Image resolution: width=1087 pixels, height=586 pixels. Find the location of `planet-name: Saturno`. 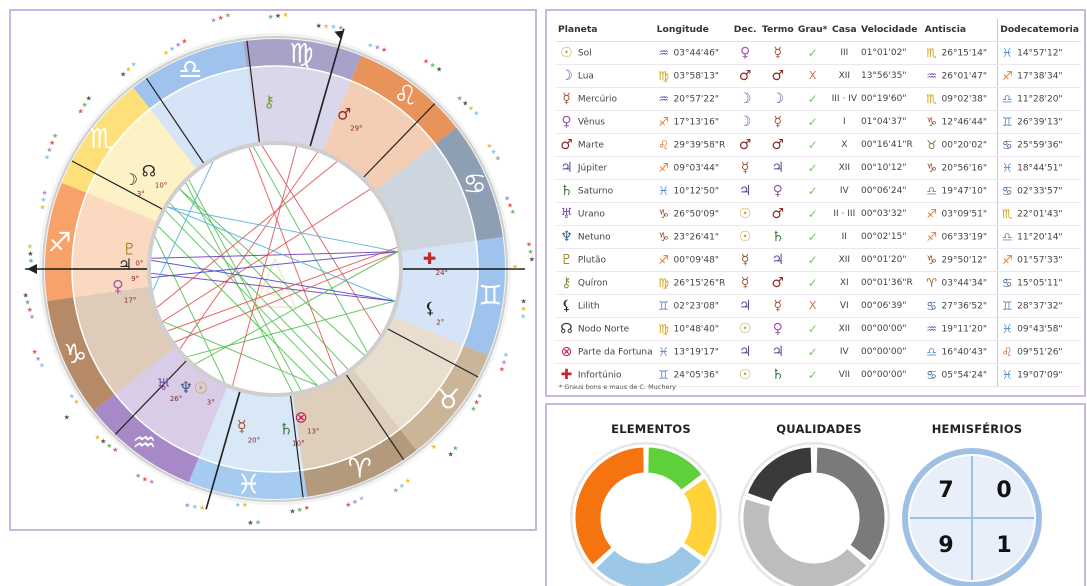

planet-name: Saturno is located at coordinates (595, 191).